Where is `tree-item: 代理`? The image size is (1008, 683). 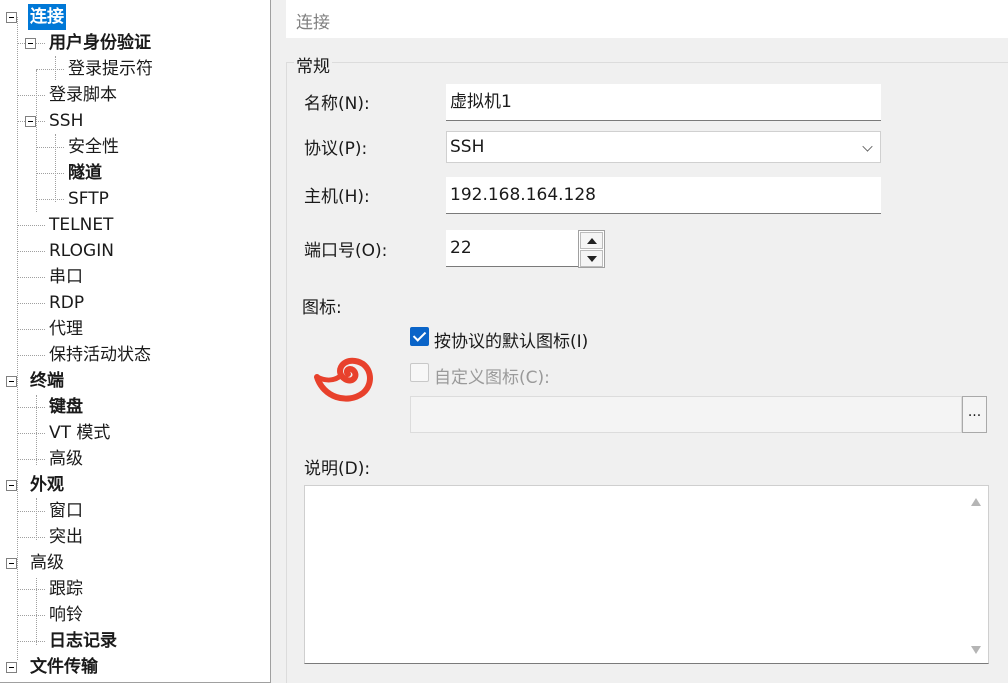 tree-item: 代理 is located at coordinates (66, 329).